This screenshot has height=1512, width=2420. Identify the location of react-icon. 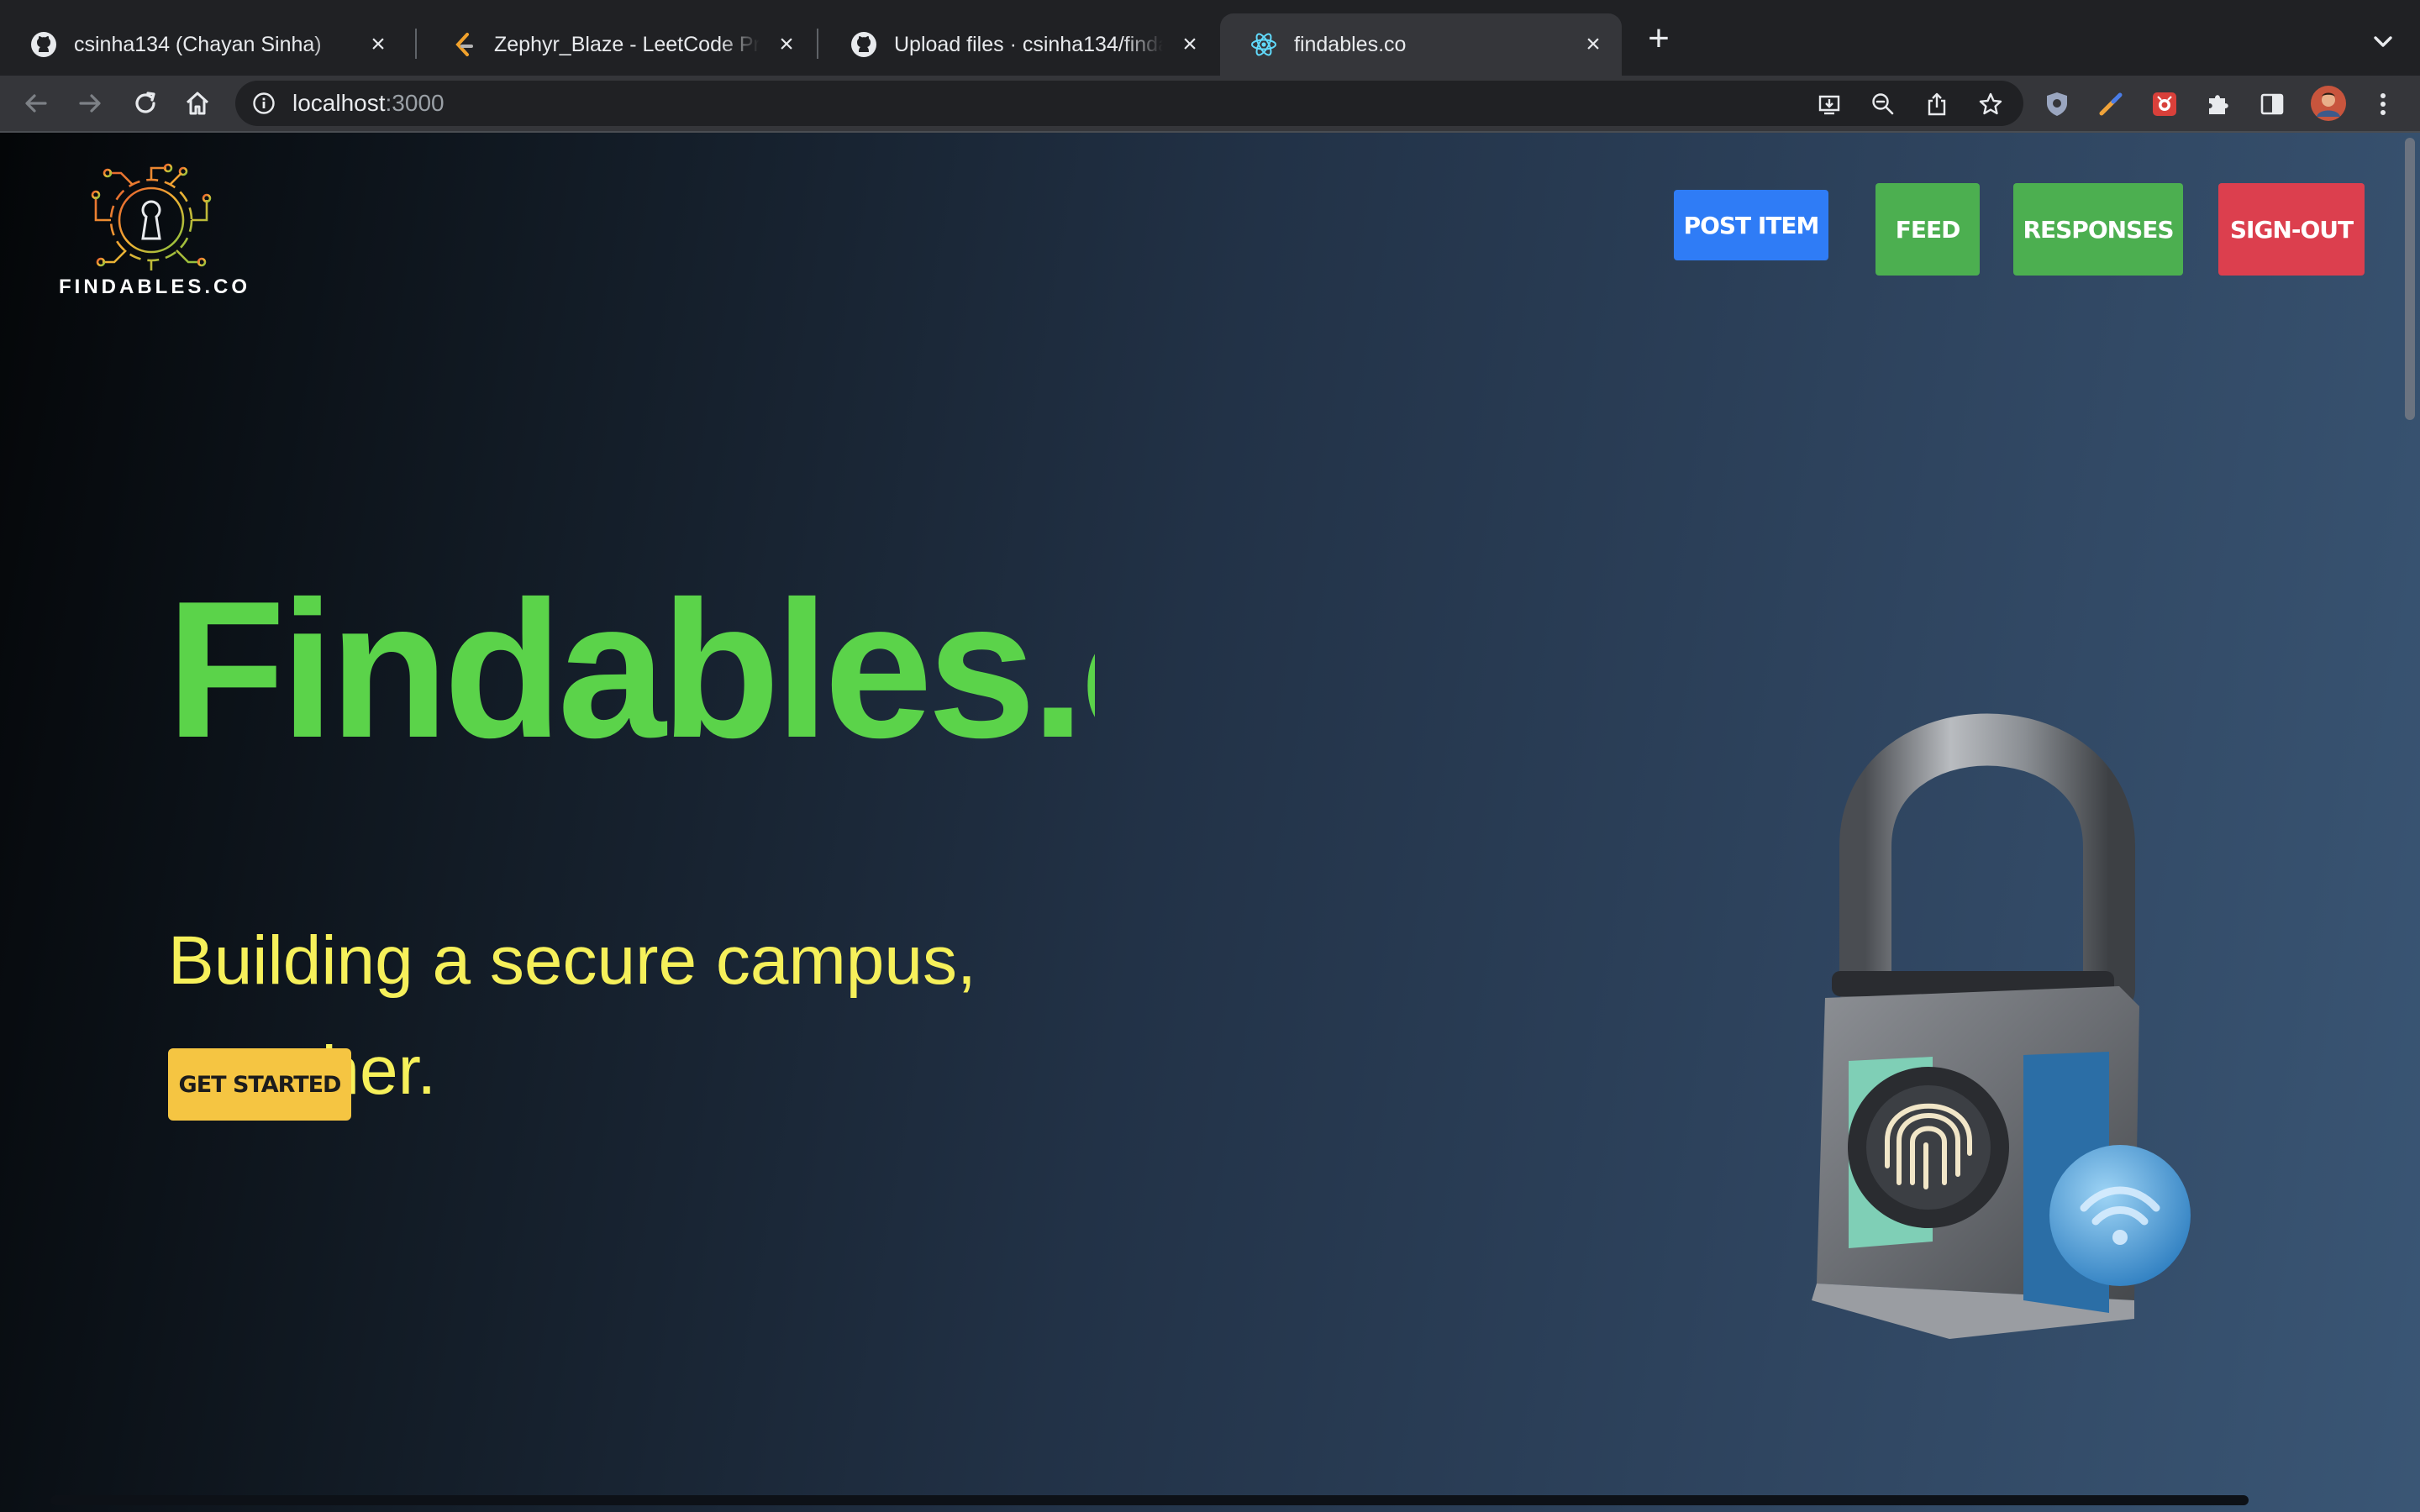
(1263, 44).